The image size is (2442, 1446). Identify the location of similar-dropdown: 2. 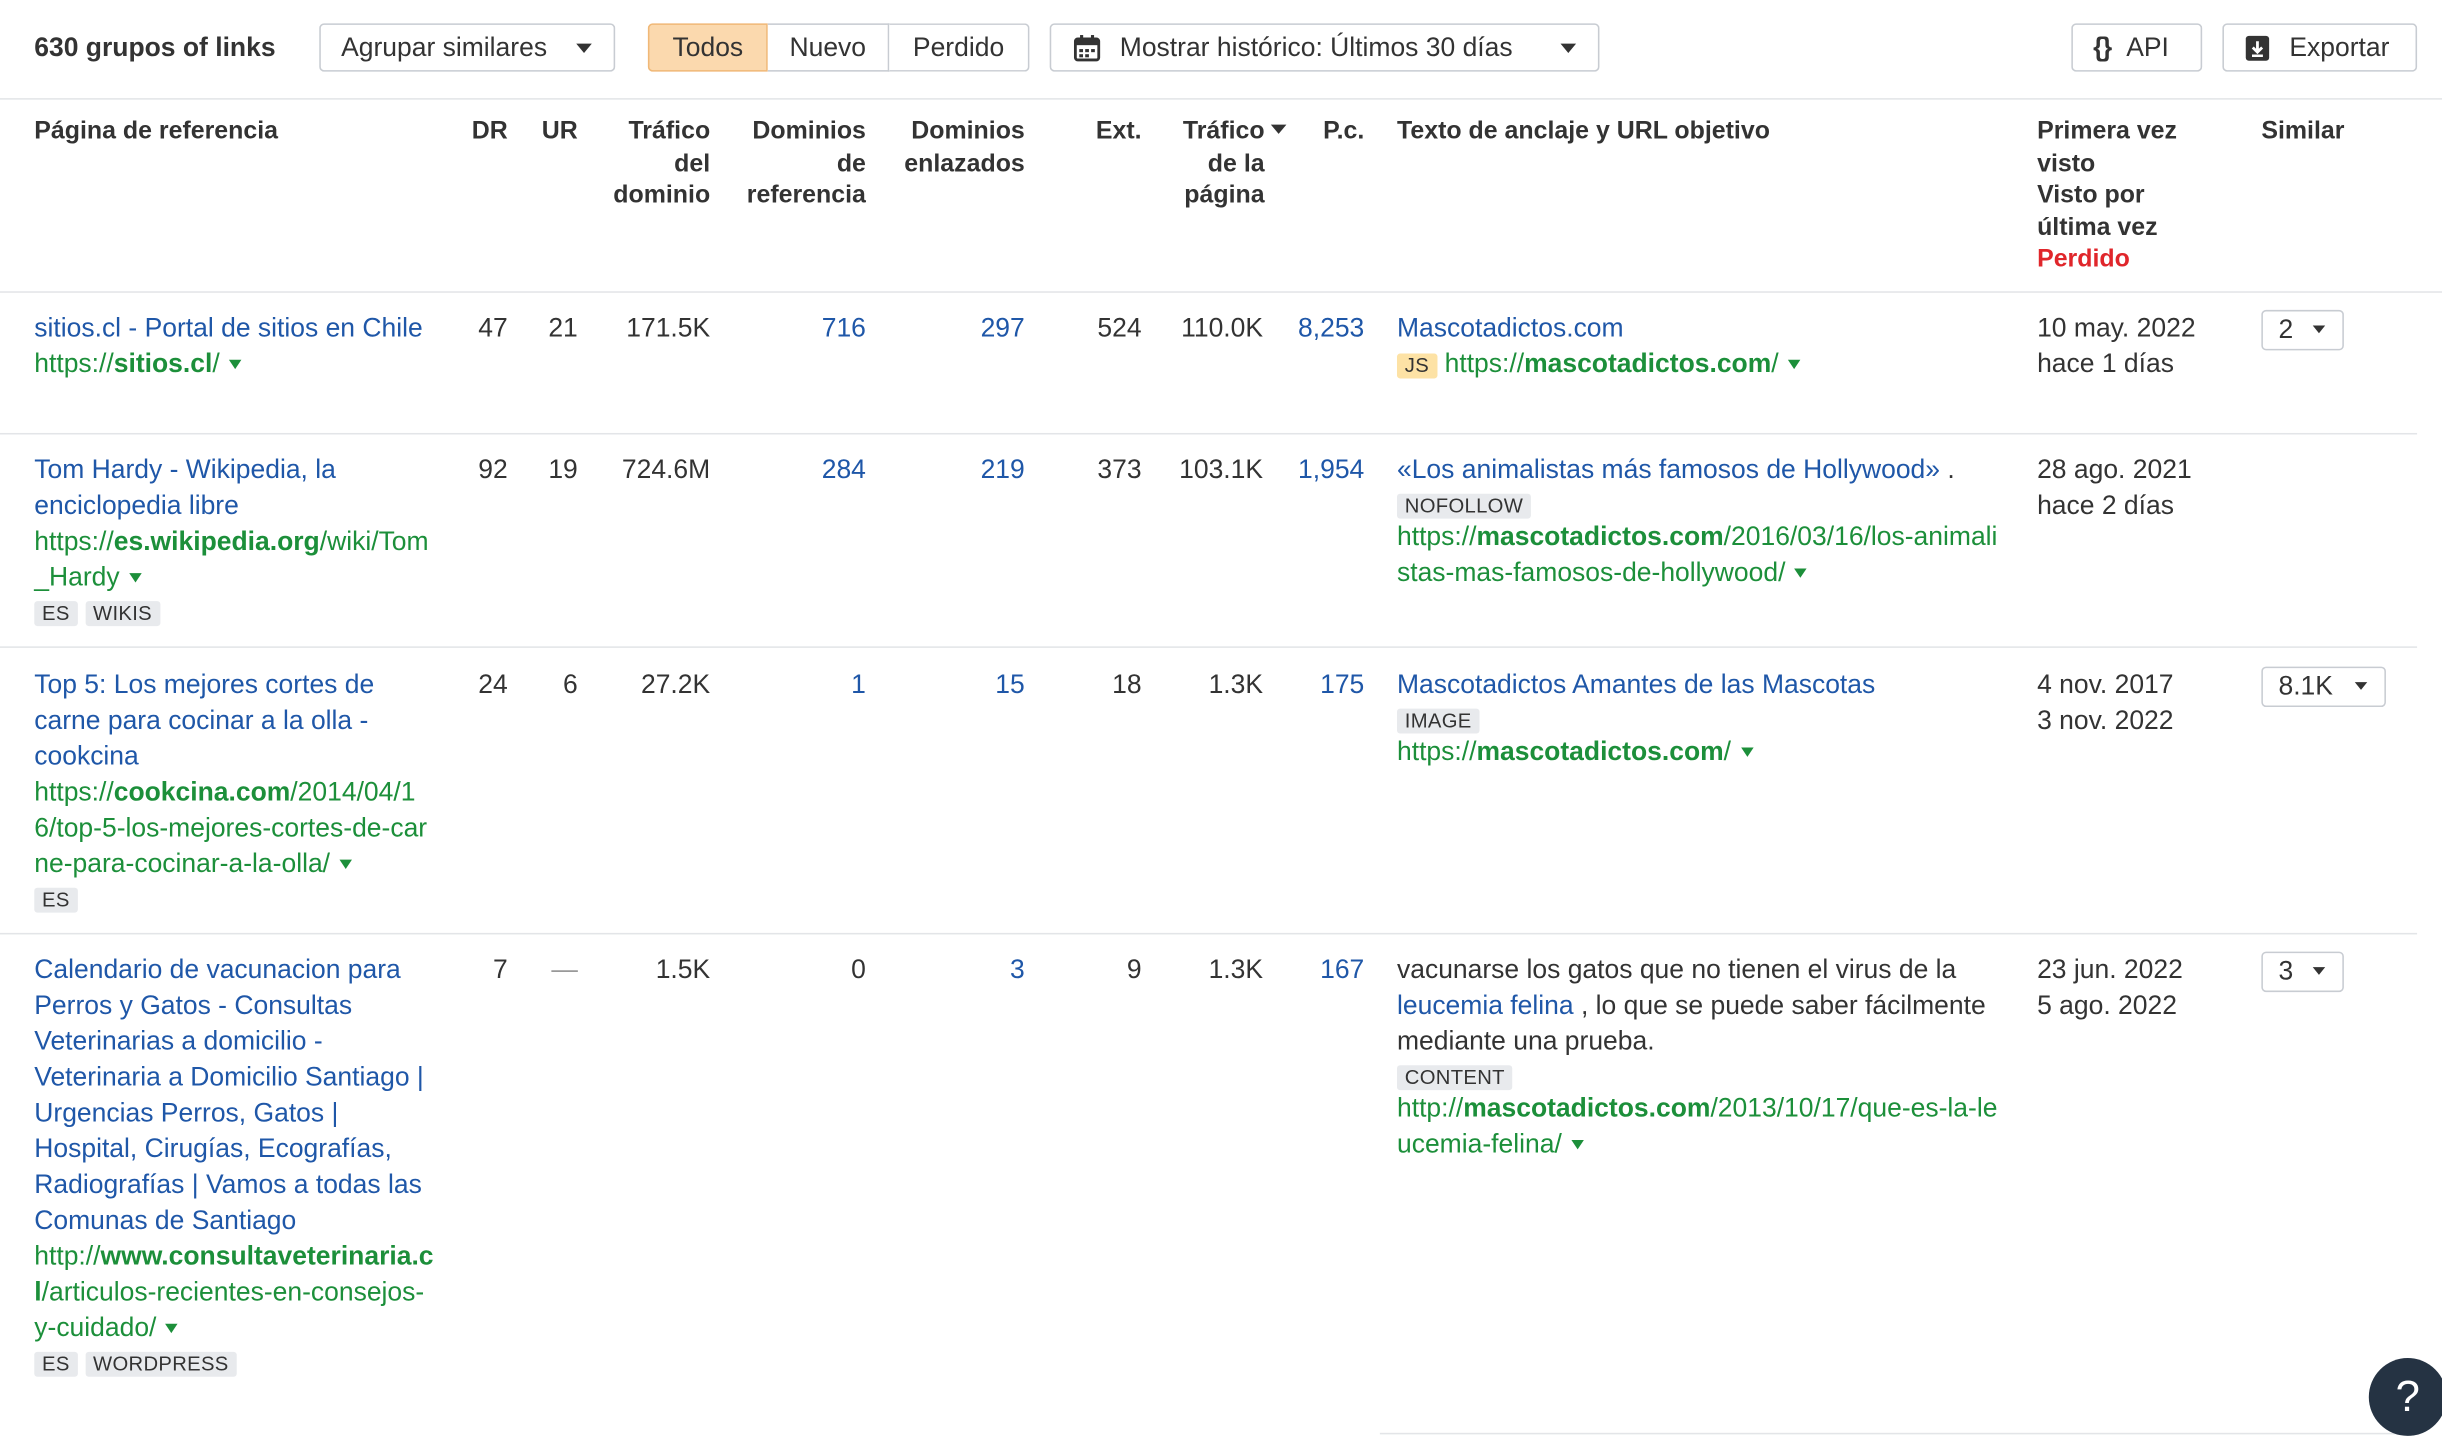
(2302, 330).